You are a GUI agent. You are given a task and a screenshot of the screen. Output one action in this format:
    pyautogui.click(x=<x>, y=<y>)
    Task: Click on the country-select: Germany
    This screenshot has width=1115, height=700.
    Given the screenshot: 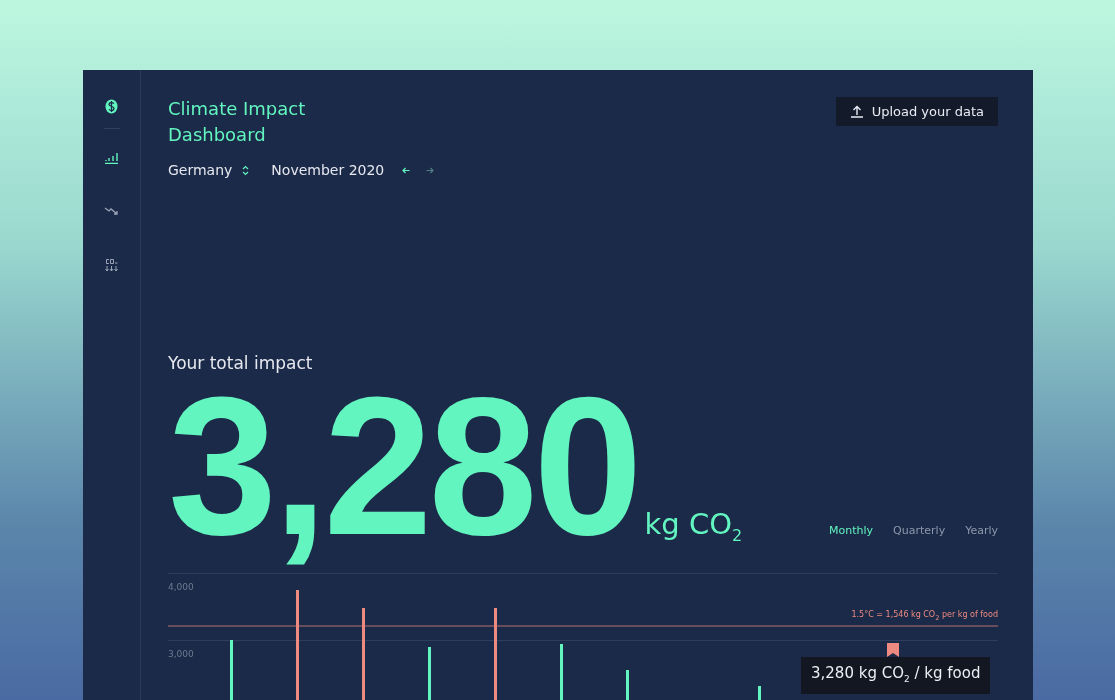 What is the action you would take?
    pyautogui.click(x=200, y=170)
    